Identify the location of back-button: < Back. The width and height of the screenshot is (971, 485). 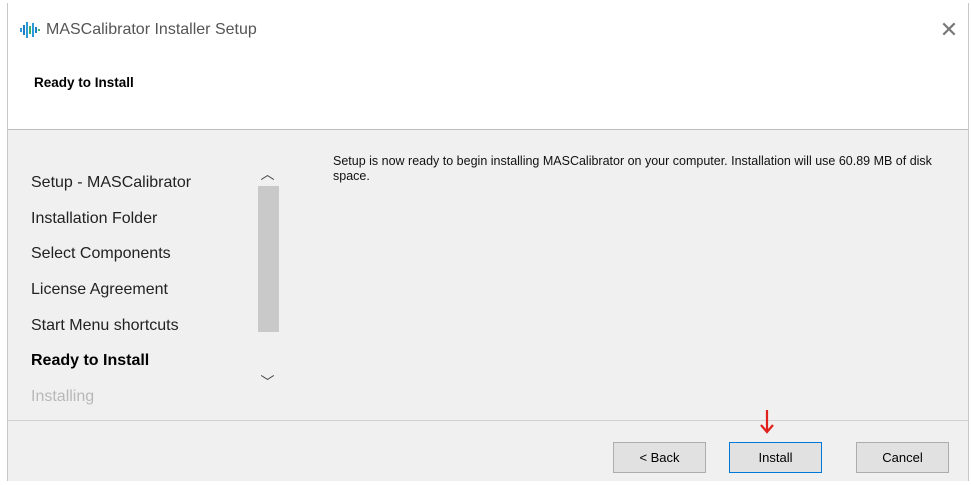
(659, 457).